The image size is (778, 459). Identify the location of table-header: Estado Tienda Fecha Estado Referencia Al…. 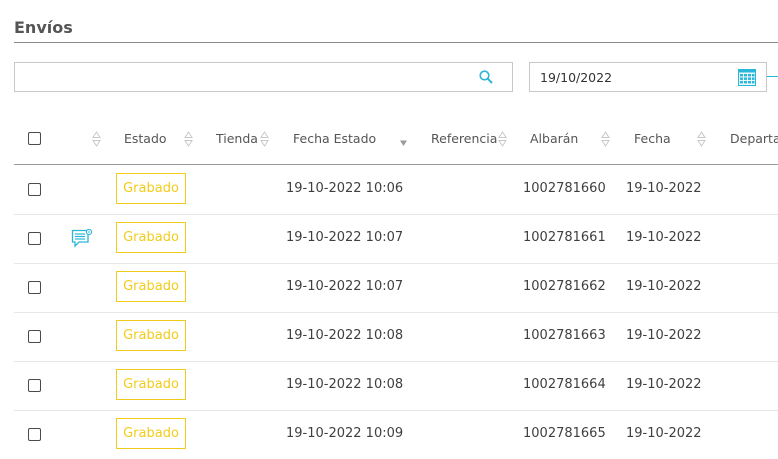
(396, 140).